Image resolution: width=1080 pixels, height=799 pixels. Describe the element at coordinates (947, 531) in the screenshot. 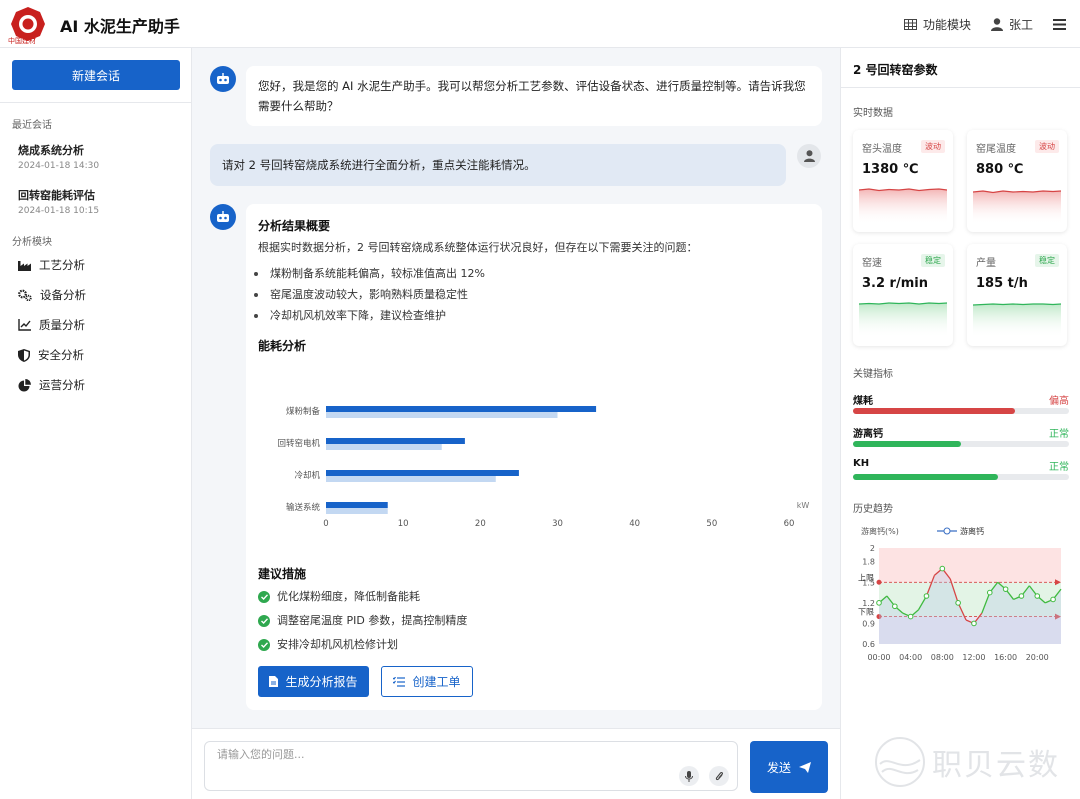

I see `legend-marker` at that location.